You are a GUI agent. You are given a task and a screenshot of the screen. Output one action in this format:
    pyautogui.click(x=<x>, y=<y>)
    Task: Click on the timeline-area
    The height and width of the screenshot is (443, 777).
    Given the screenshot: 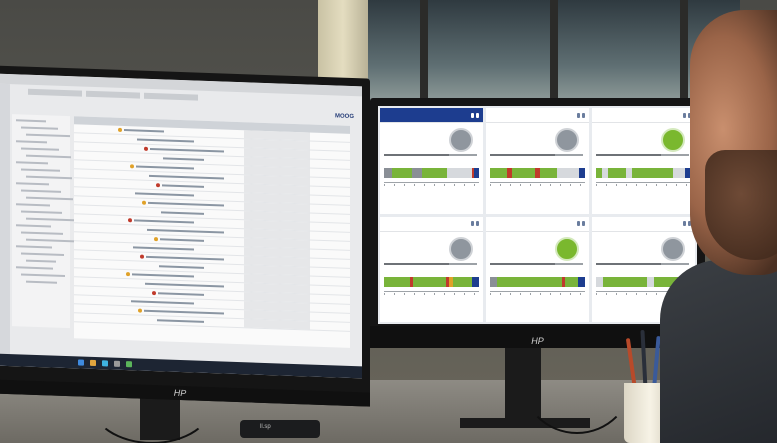 What is the action you would take?
    pyautogui.click(x=277, y=324)
    